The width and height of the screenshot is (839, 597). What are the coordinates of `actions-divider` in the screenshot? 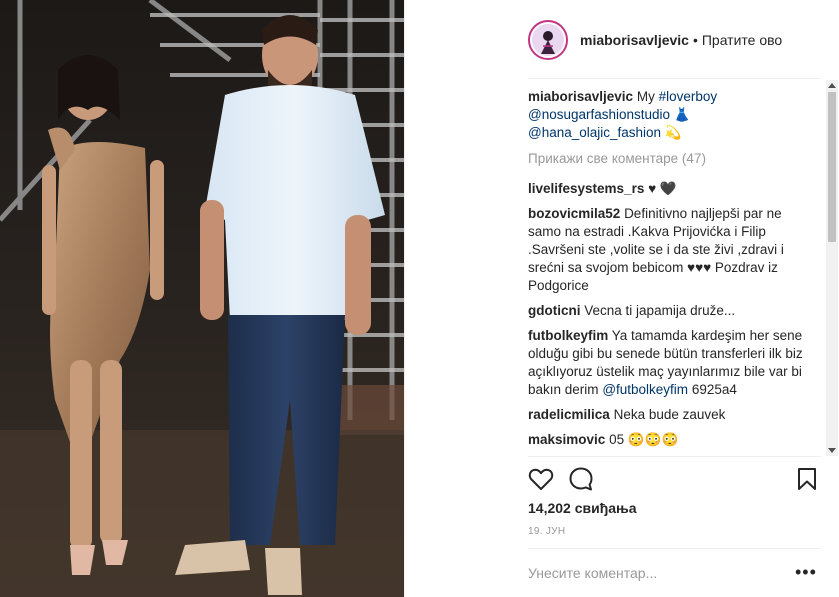 It's located at (674, 456).